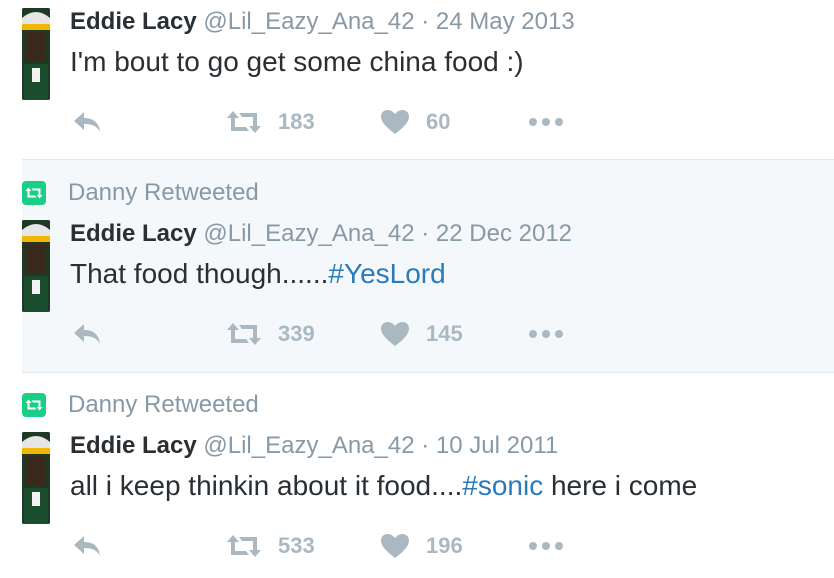 This screenshot has height=578, width=834. I want to click on tweet-actions: 339 145, so click(330, 334).